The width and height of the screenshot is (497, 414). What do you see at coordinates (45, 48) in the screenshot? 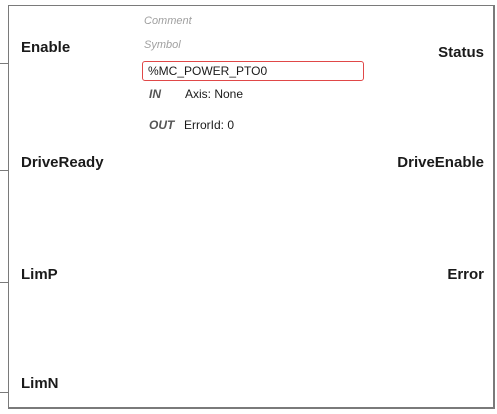
I see `input-pin-enable: Enable` at bounding box center [45, 48].